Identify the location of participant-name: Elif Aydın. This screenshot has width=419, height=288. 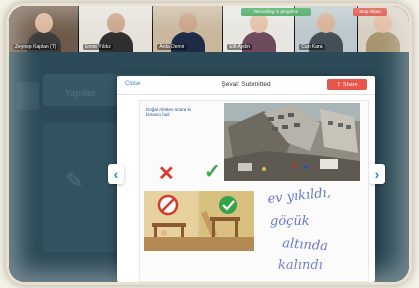
(240, 47).